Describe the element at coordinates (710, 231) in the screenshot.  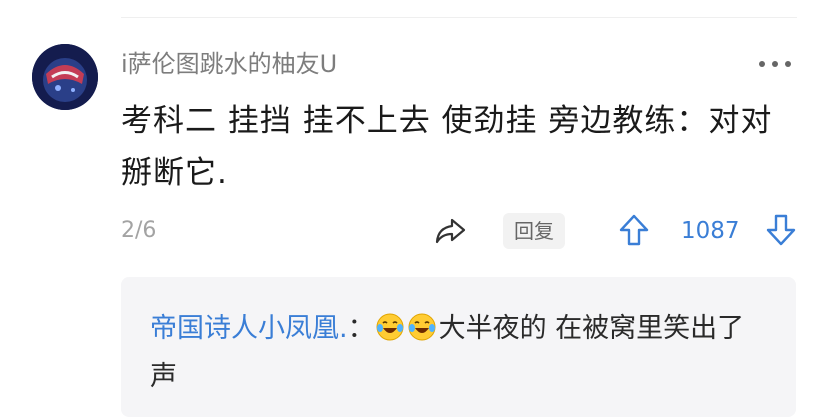
I see `vote-count: 1087` at that location.